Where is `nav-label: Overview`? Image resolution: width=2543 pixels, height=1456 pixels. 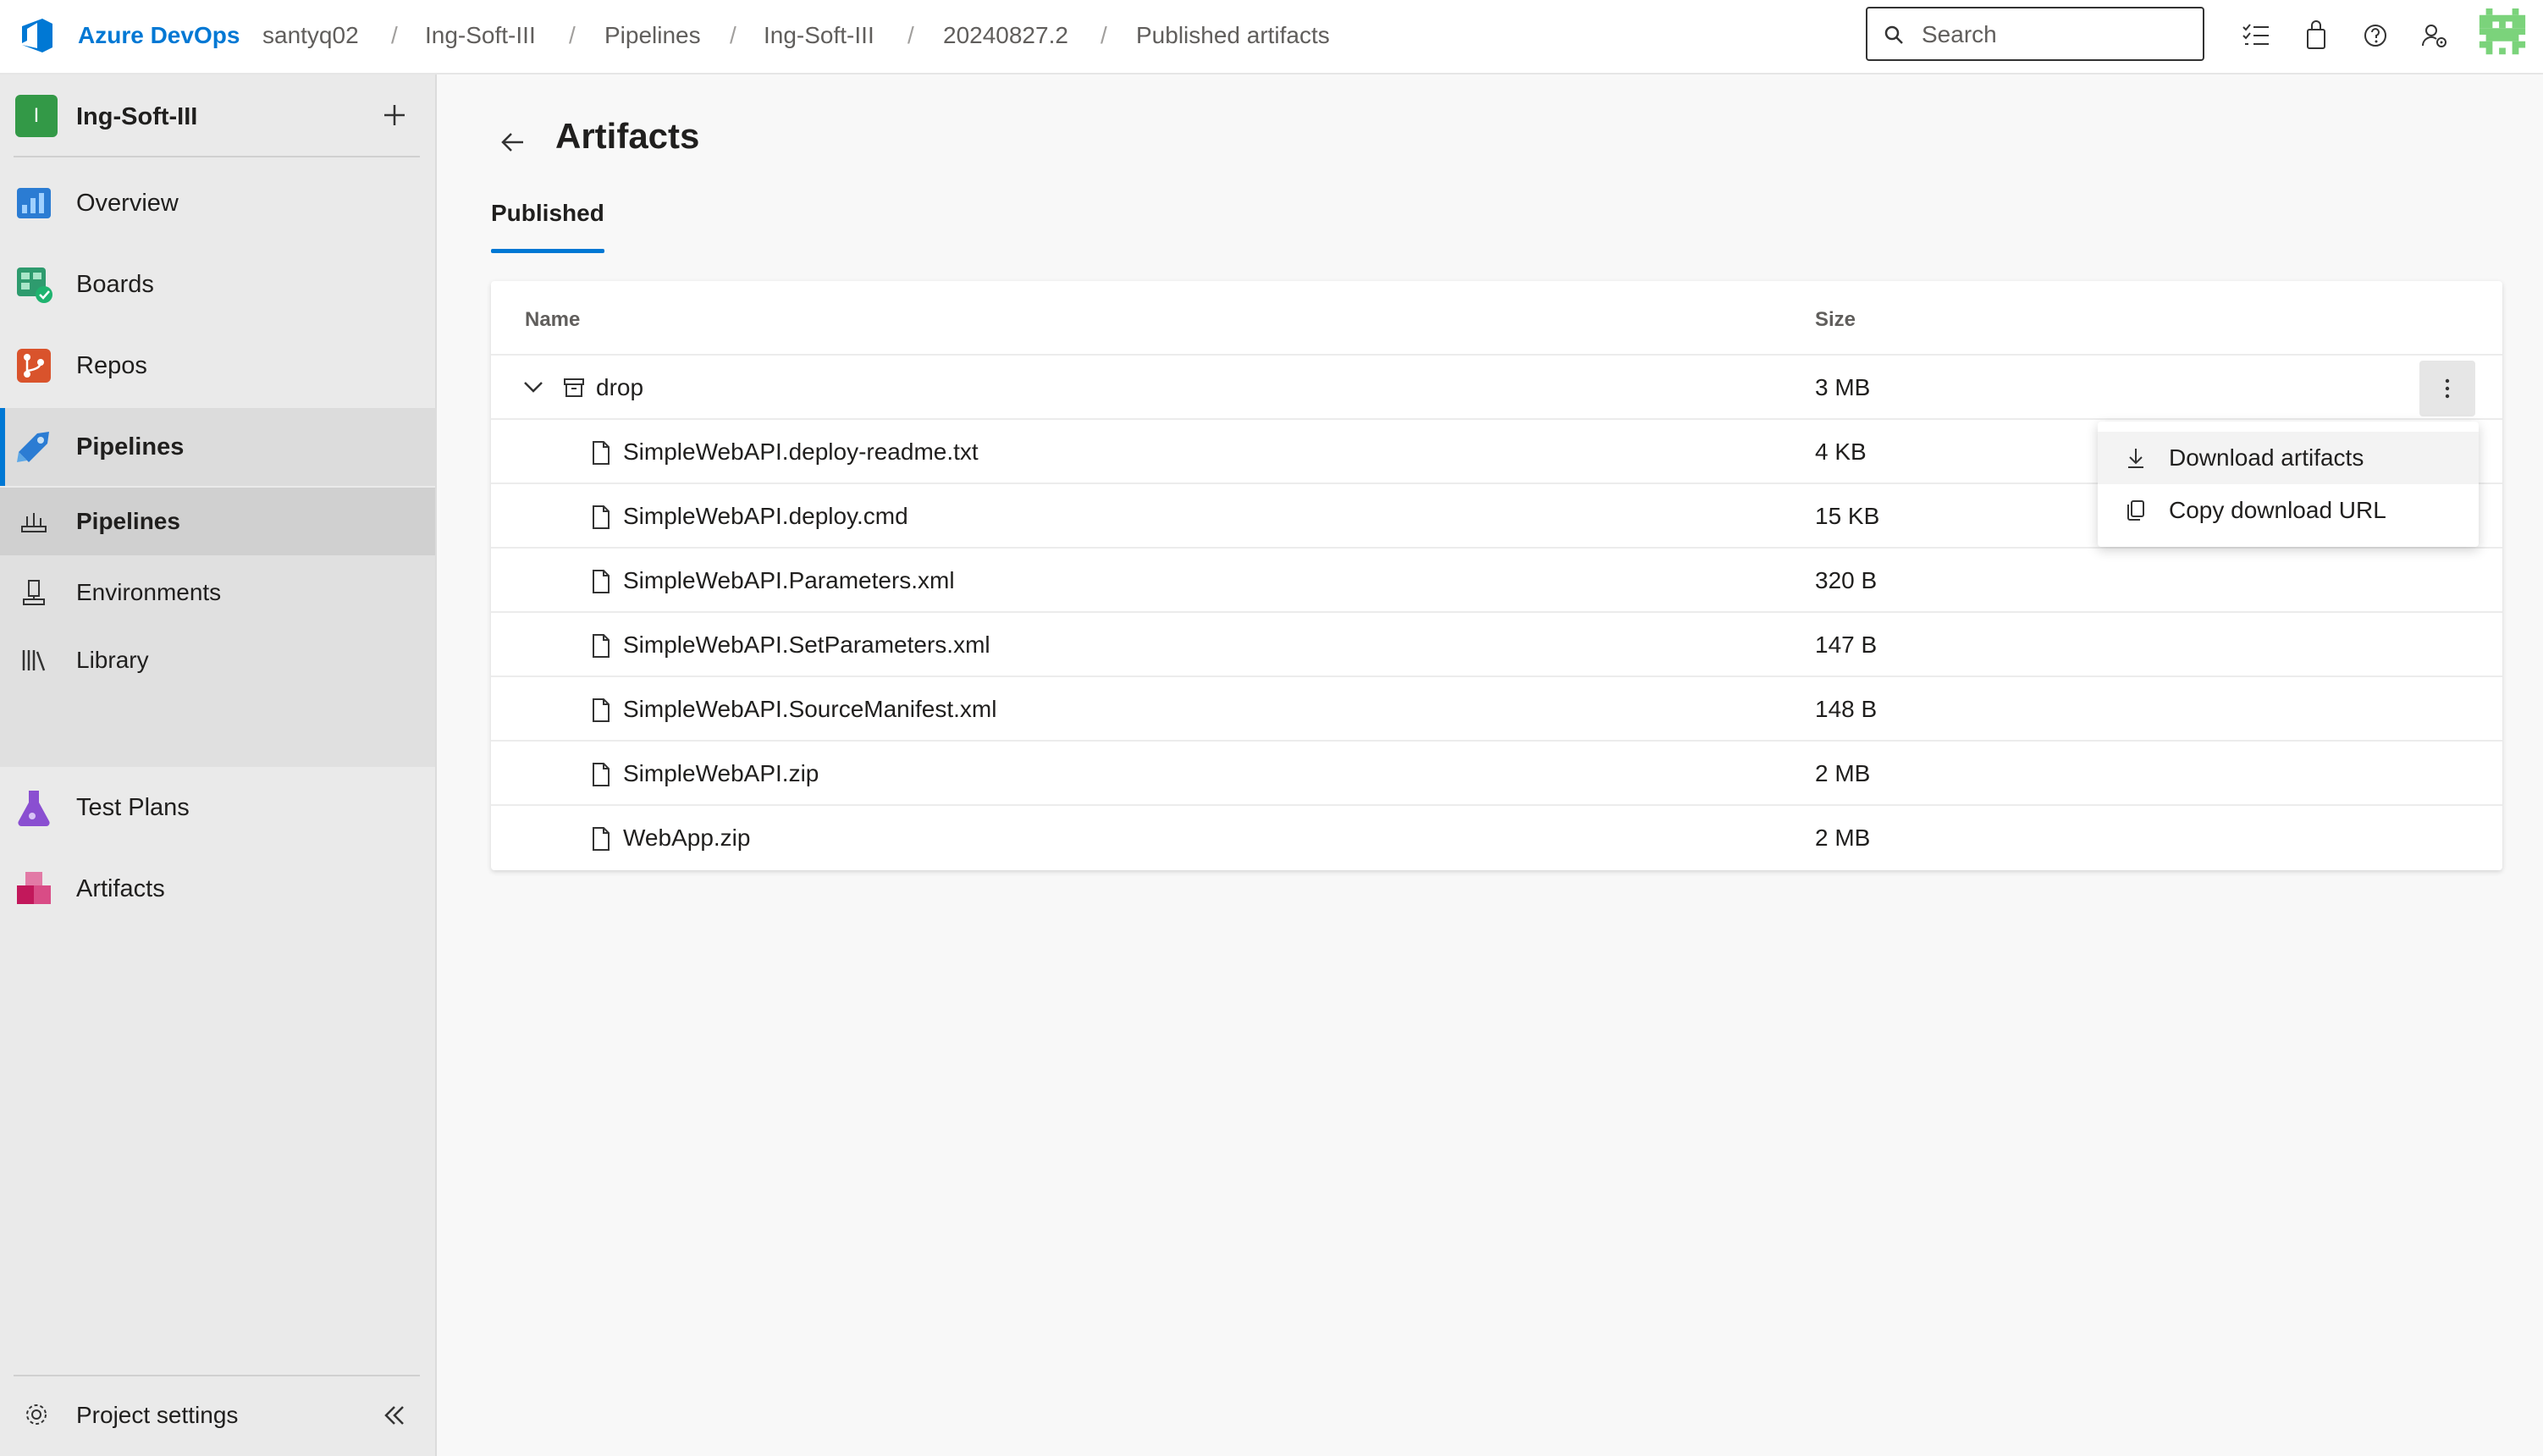
nav-label: Overview is located at coordinates (128, 203).